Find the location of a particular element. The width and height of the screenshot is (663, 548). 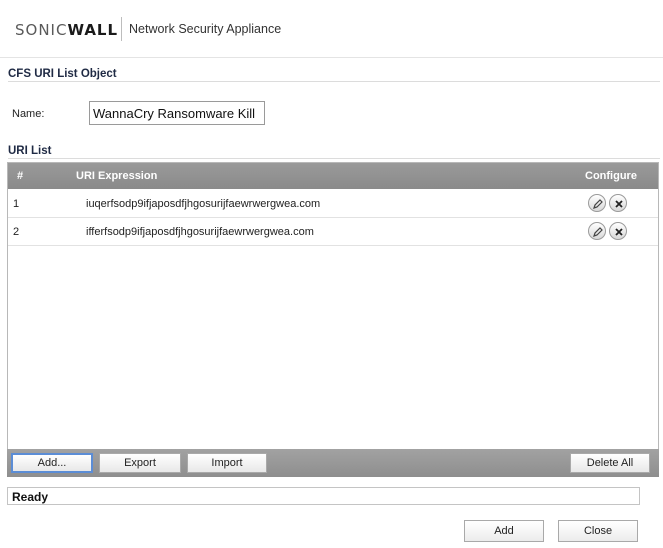

app-header: SONICWALL Network Security Appliance is located at coordinates (331, 29).